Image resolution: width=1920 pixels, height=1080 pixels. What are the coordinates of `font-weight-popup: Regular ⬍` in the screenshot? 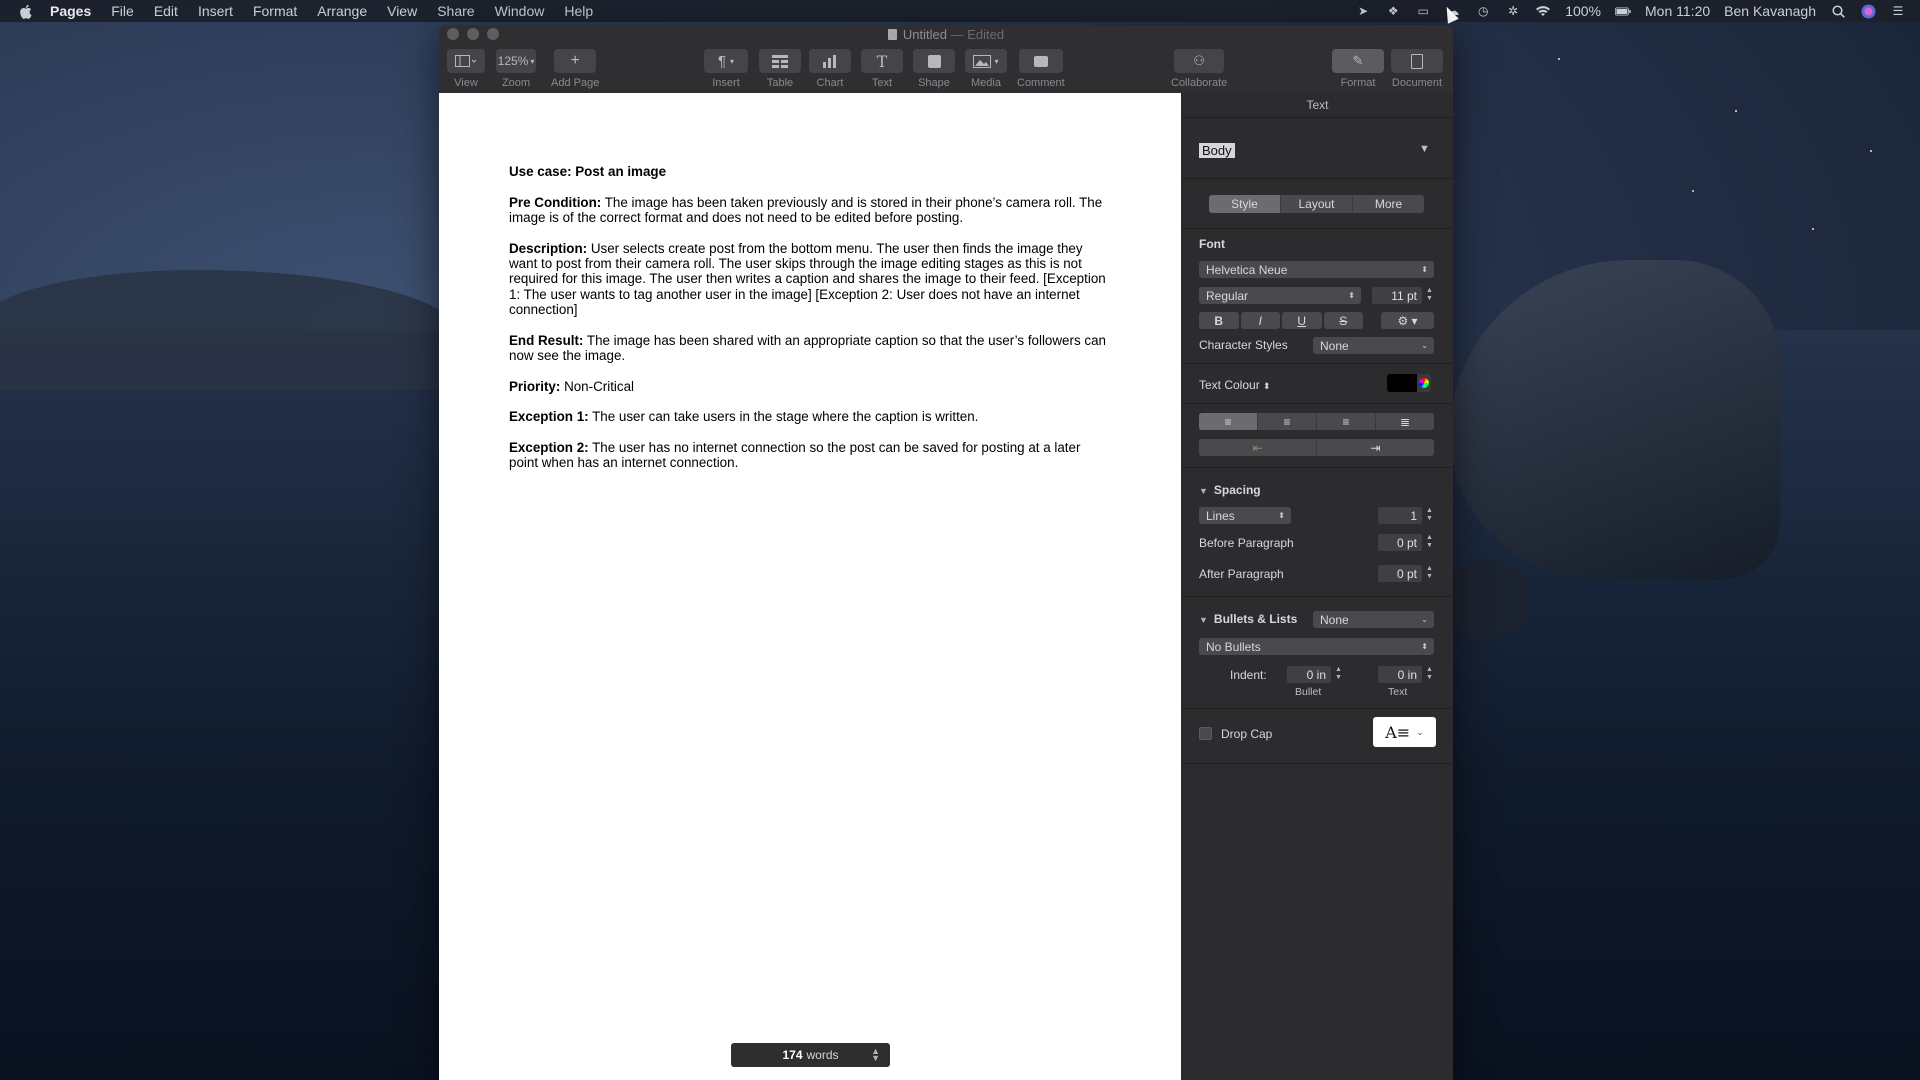 It's located at (1280, 295).